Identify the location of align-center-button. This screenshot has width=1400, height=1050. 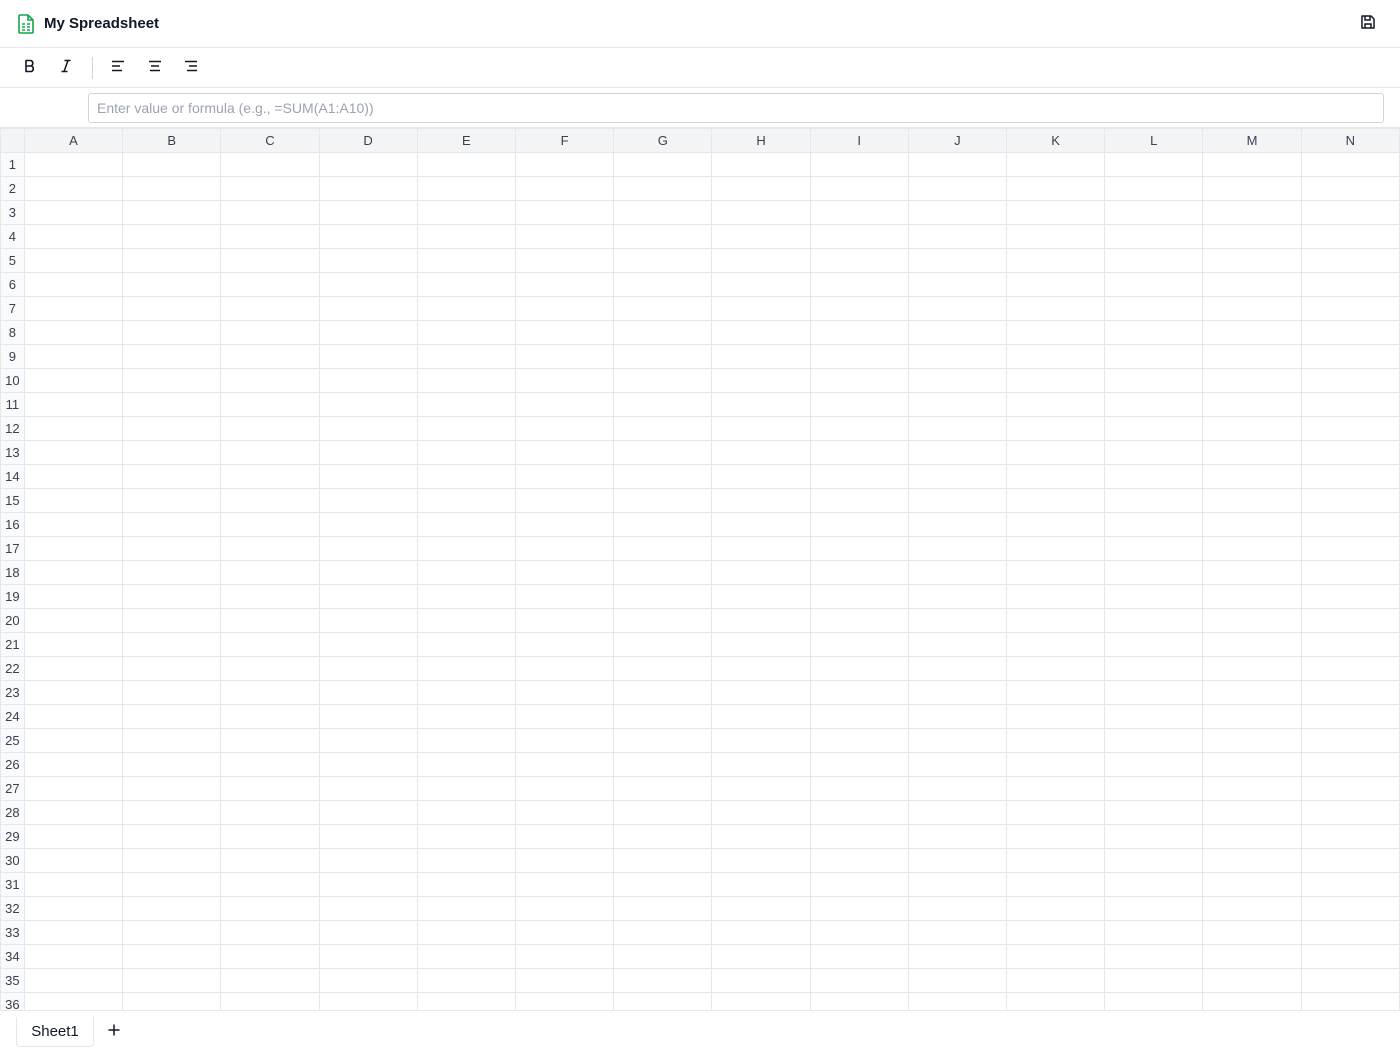
(155, 68).